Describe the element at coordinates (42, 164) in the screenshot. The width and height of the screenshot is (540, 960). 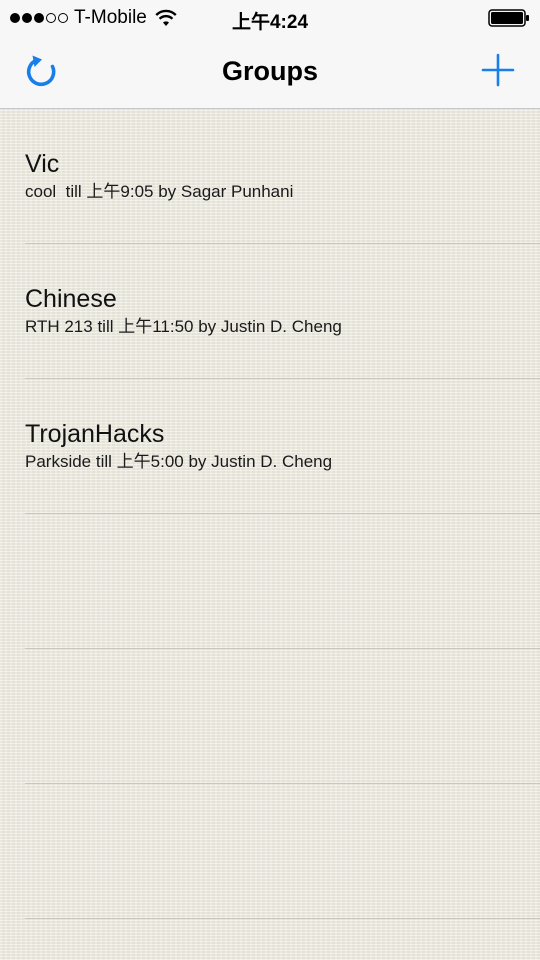
I see `group-name: Vic` at that location.